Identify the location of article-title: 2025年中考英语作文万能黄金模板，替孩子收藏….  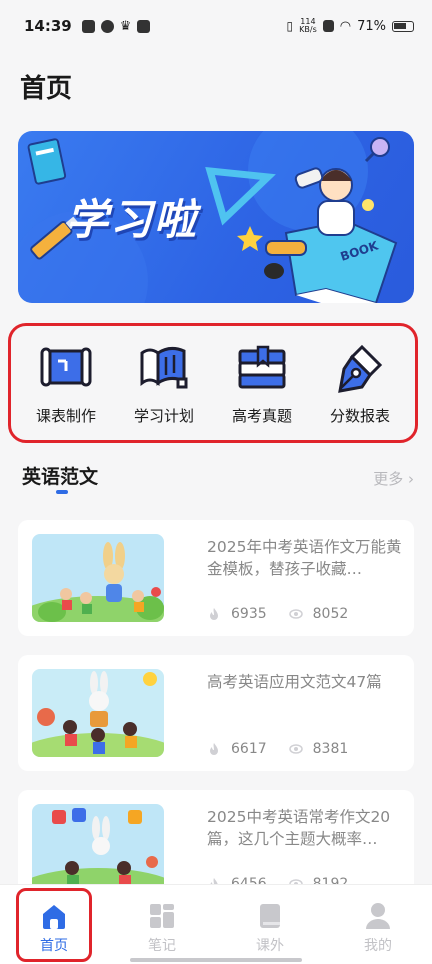
(304, 558).